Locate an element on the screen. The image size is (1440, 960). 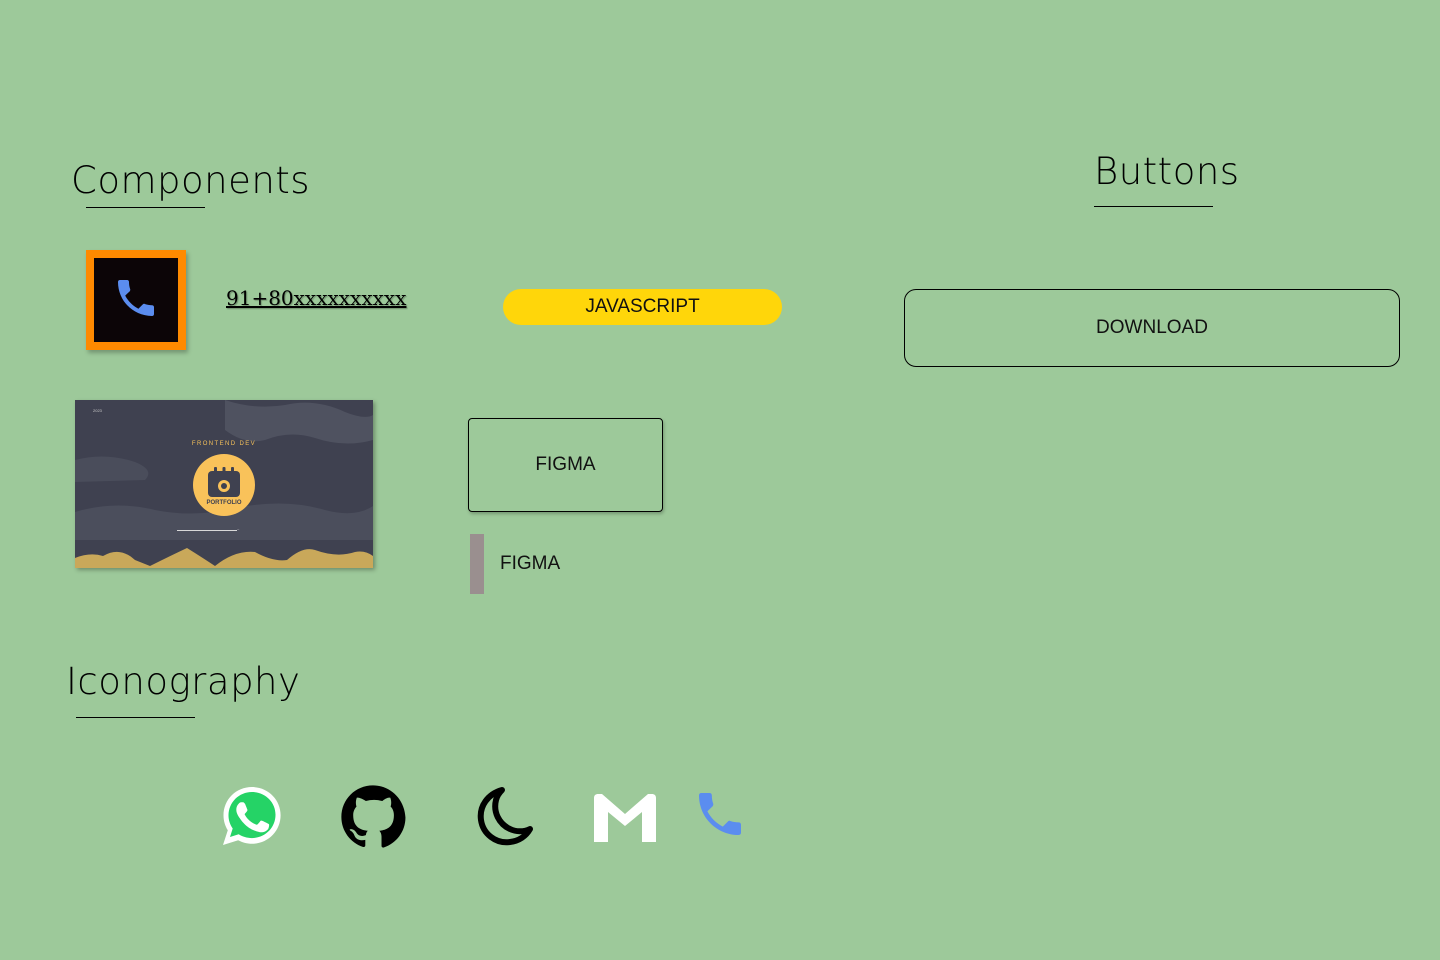
preview-signature: ~ is located at coordinates (238, 529).